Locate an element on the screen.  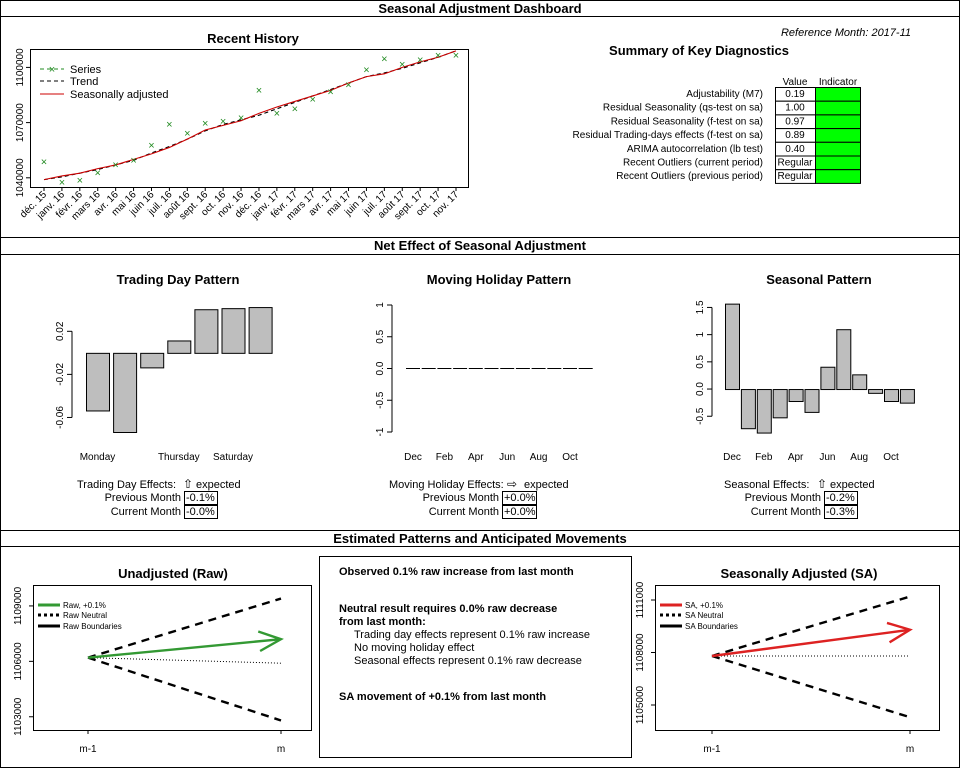
arrow-right-icon: ⇨ is located at coordinates (512, 484).